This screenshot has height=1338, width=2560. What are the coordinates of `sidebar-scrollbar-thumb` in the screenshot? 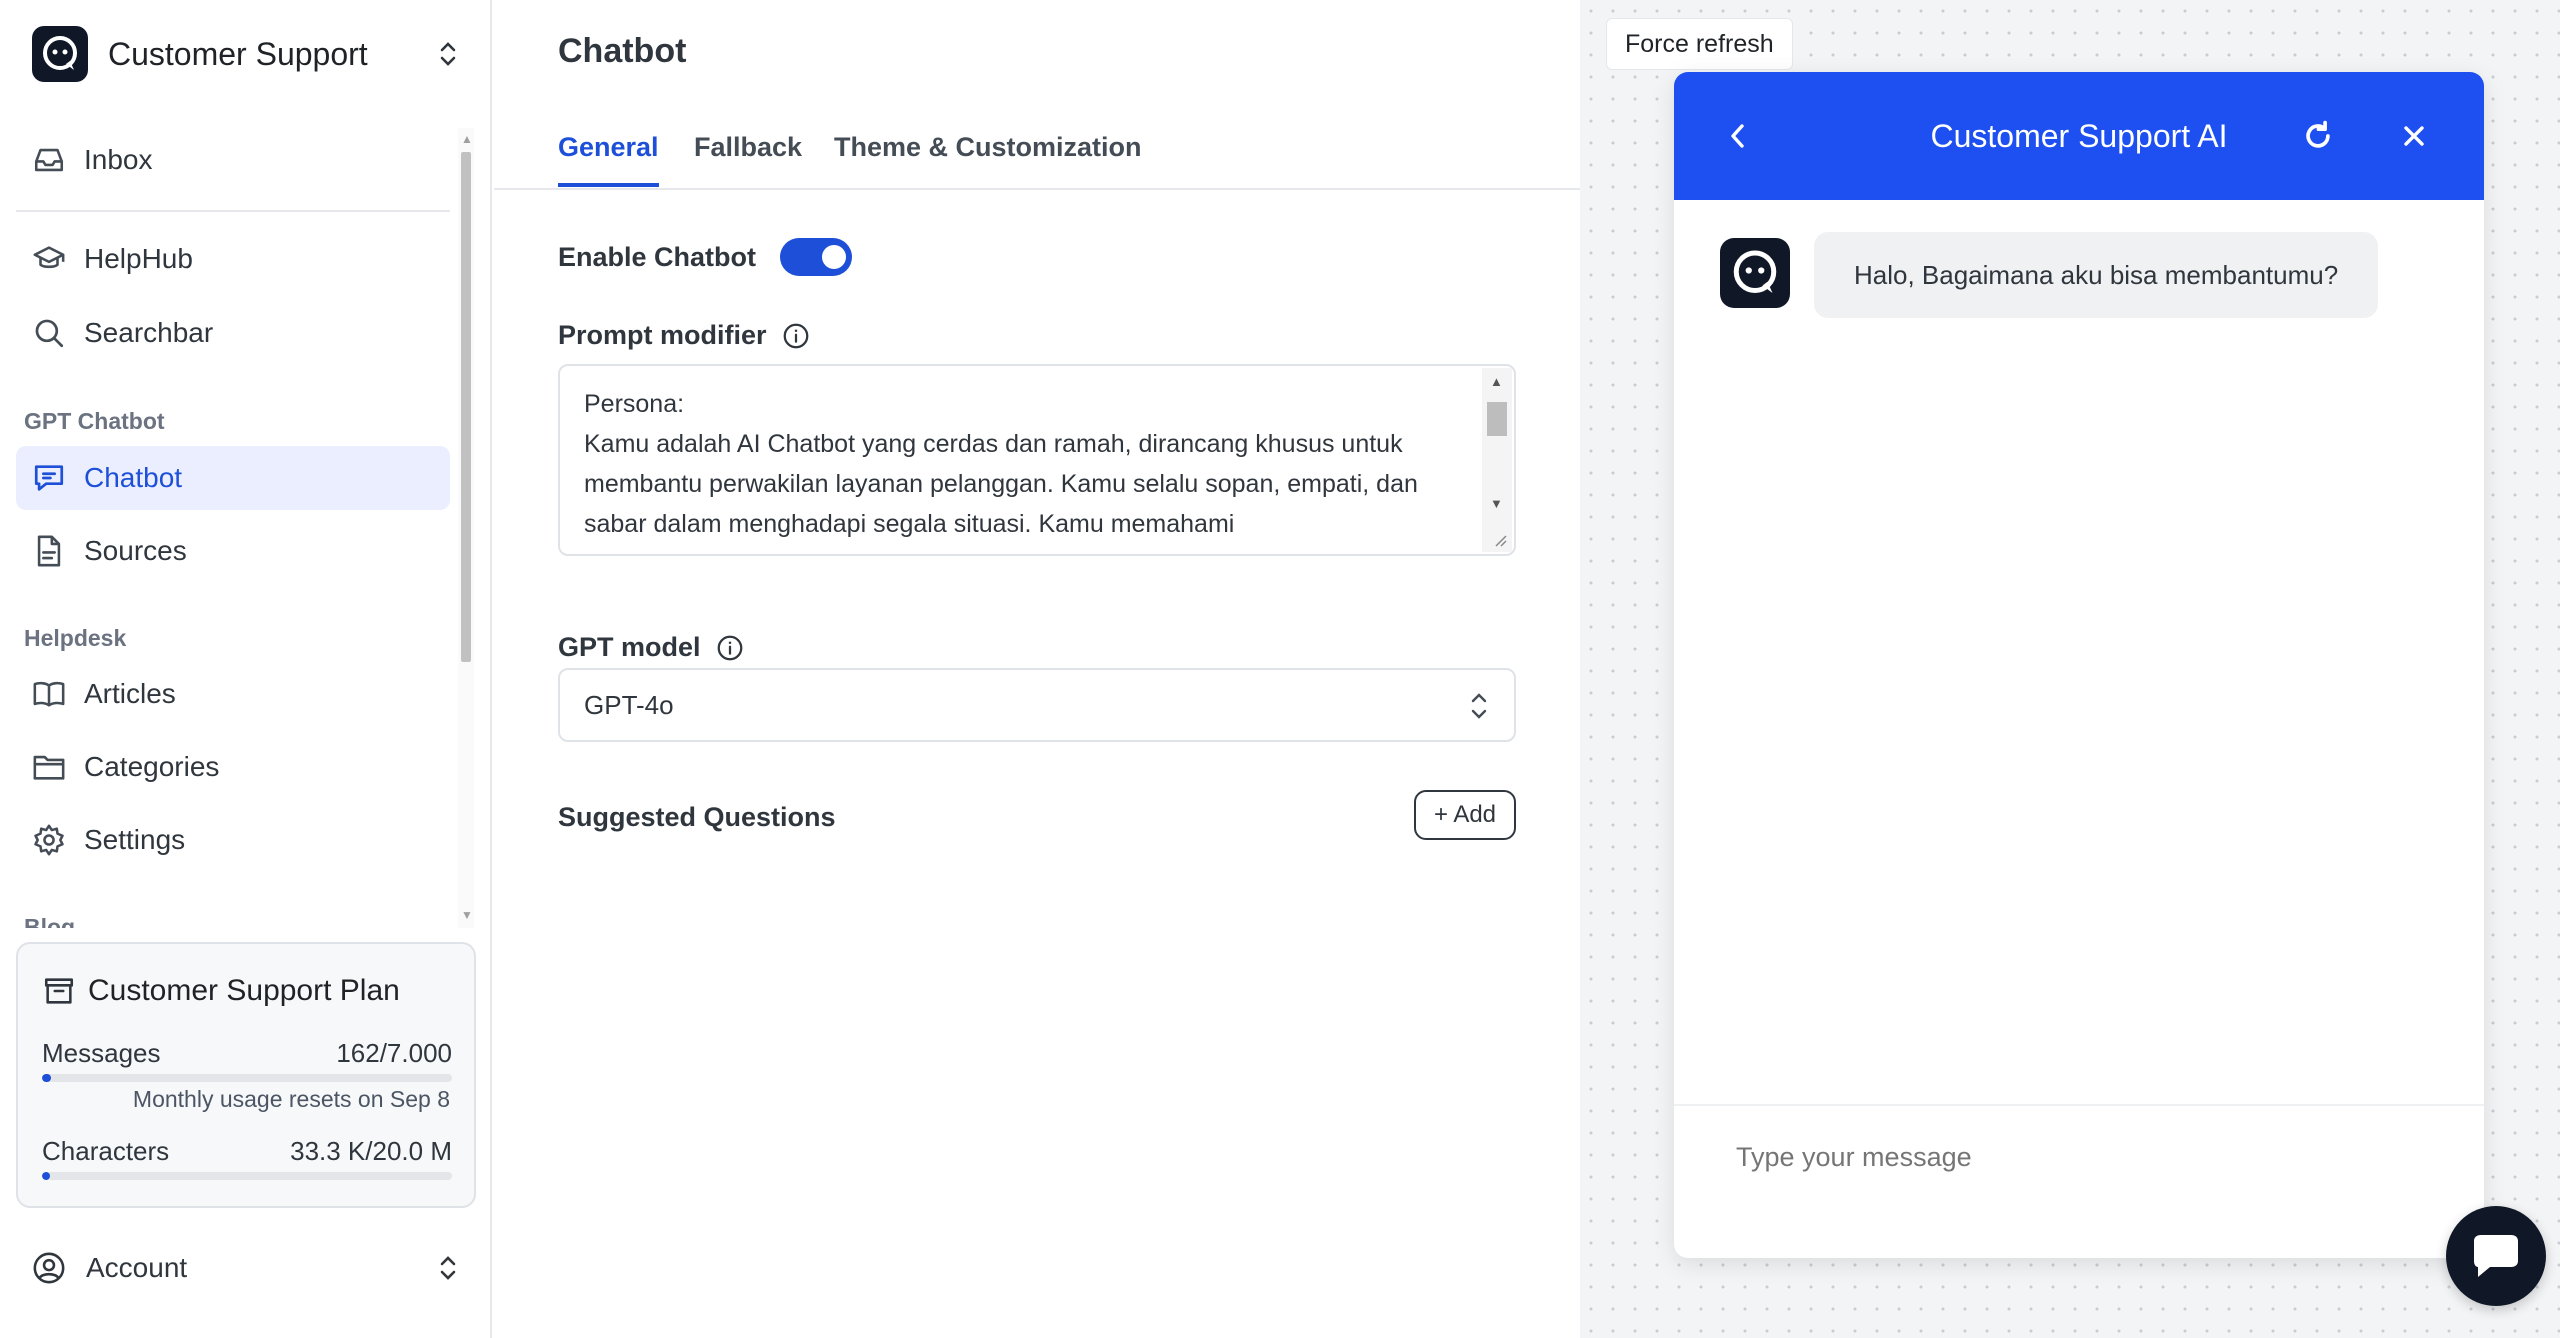 It's located at (466, 407).